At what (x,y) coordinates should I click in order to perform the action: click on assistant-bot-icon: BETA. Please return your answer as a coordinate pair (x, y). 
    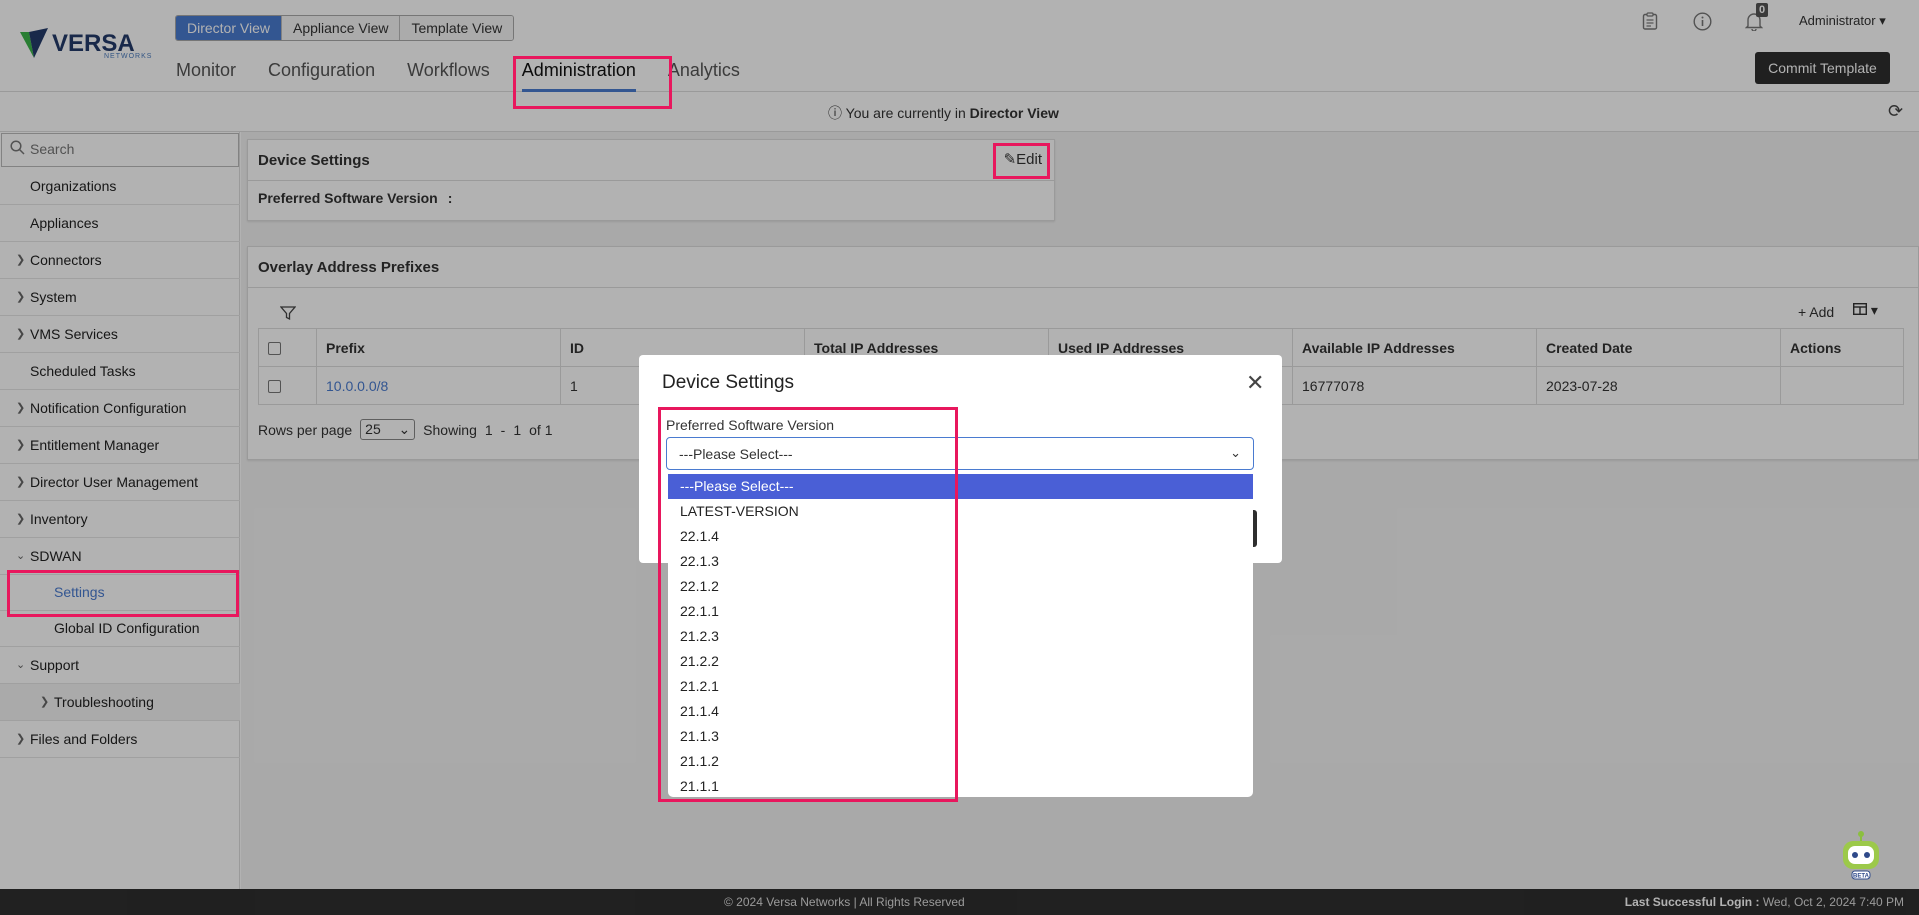
    Looking at the image, I should click on (1861, 855).